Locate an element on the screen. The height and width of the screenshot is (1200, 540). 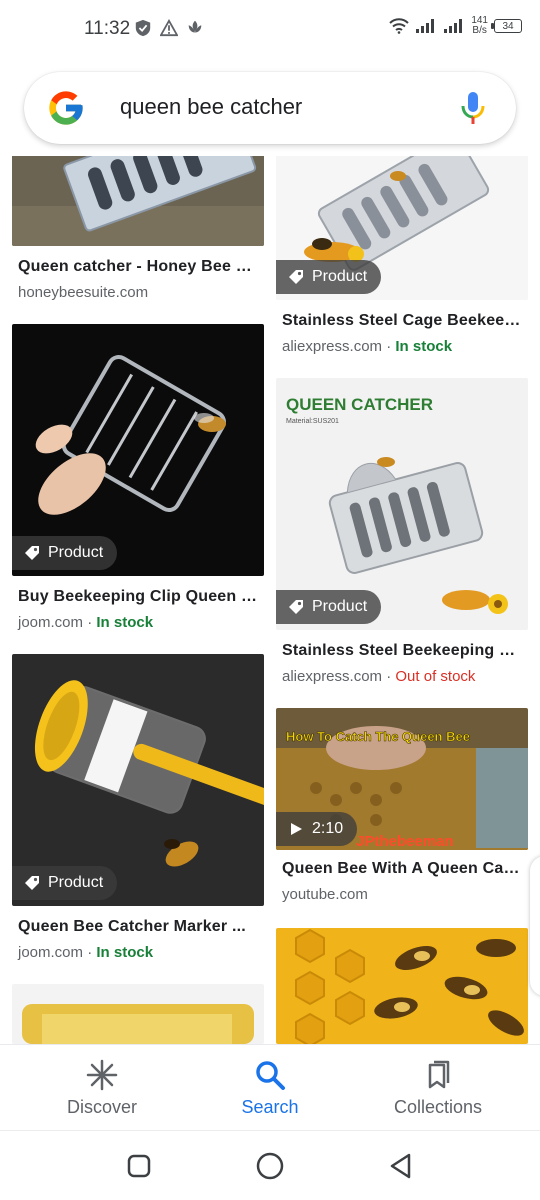
image-heading: QUEEN CATCHER is located at coordinates (359, 404).